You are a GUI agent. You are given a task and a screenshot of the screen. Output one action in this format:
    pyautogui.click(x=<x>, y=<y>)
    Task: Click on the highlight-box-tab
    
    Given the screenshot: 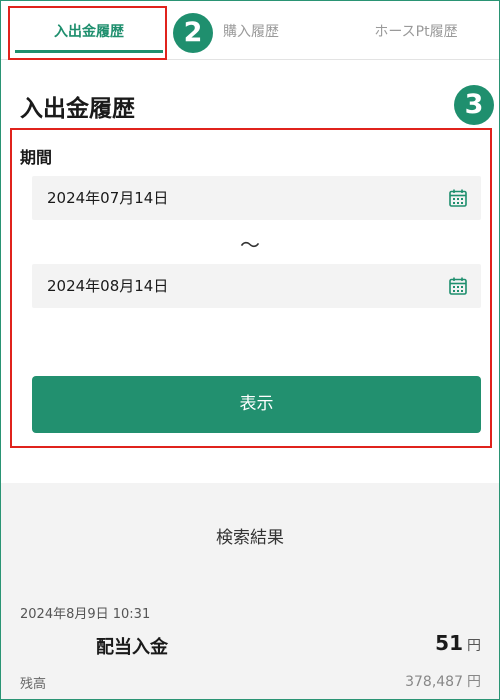 What is the action you would take?
    pyautogui.click(x=87, y=33)
    